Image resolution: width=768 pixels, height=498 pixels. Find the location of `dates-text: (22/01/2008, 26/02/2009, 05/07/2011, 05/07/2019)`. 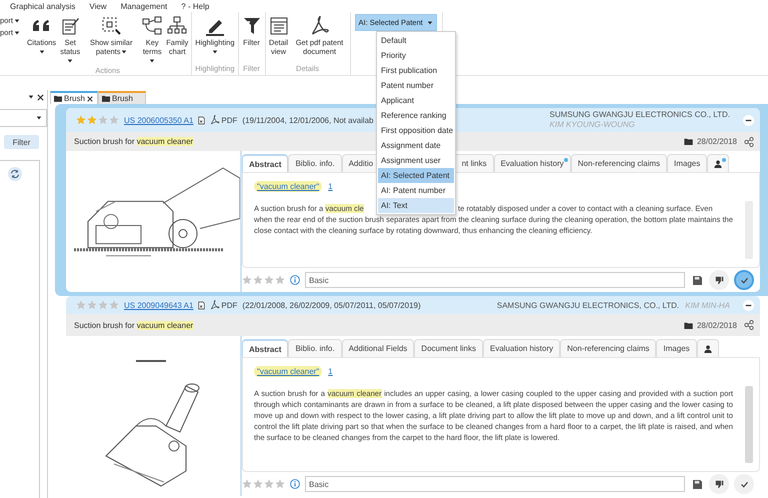

dates-text: (22/01/2008, 26/02/2009, 05/07/2011, 05/07/2019) is located at coordinates (331, 305).